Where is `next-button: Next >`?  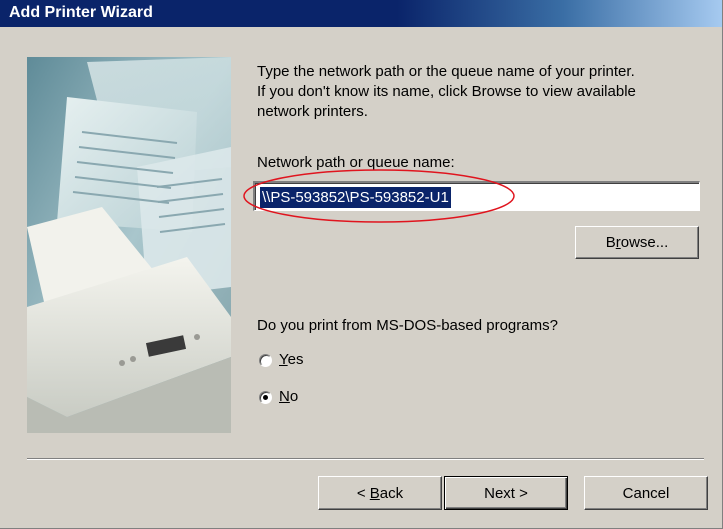
next-button: Next > is located at coordinates (506, 493).